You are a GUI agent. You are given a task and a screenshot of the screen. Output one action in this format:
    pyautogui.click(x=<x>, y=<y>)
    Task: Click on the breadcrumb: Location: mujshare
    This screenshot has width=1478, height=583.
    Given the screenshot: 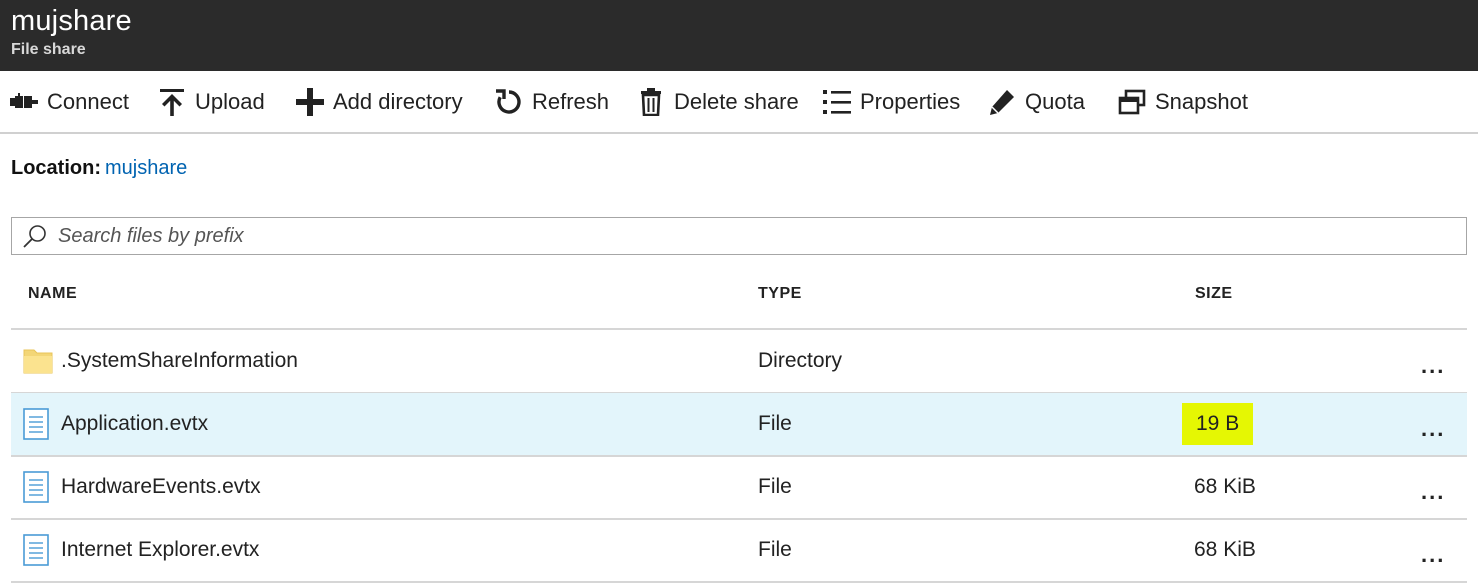 What is the action you would take?
    pyautogui.click(x=99, y=168)
    